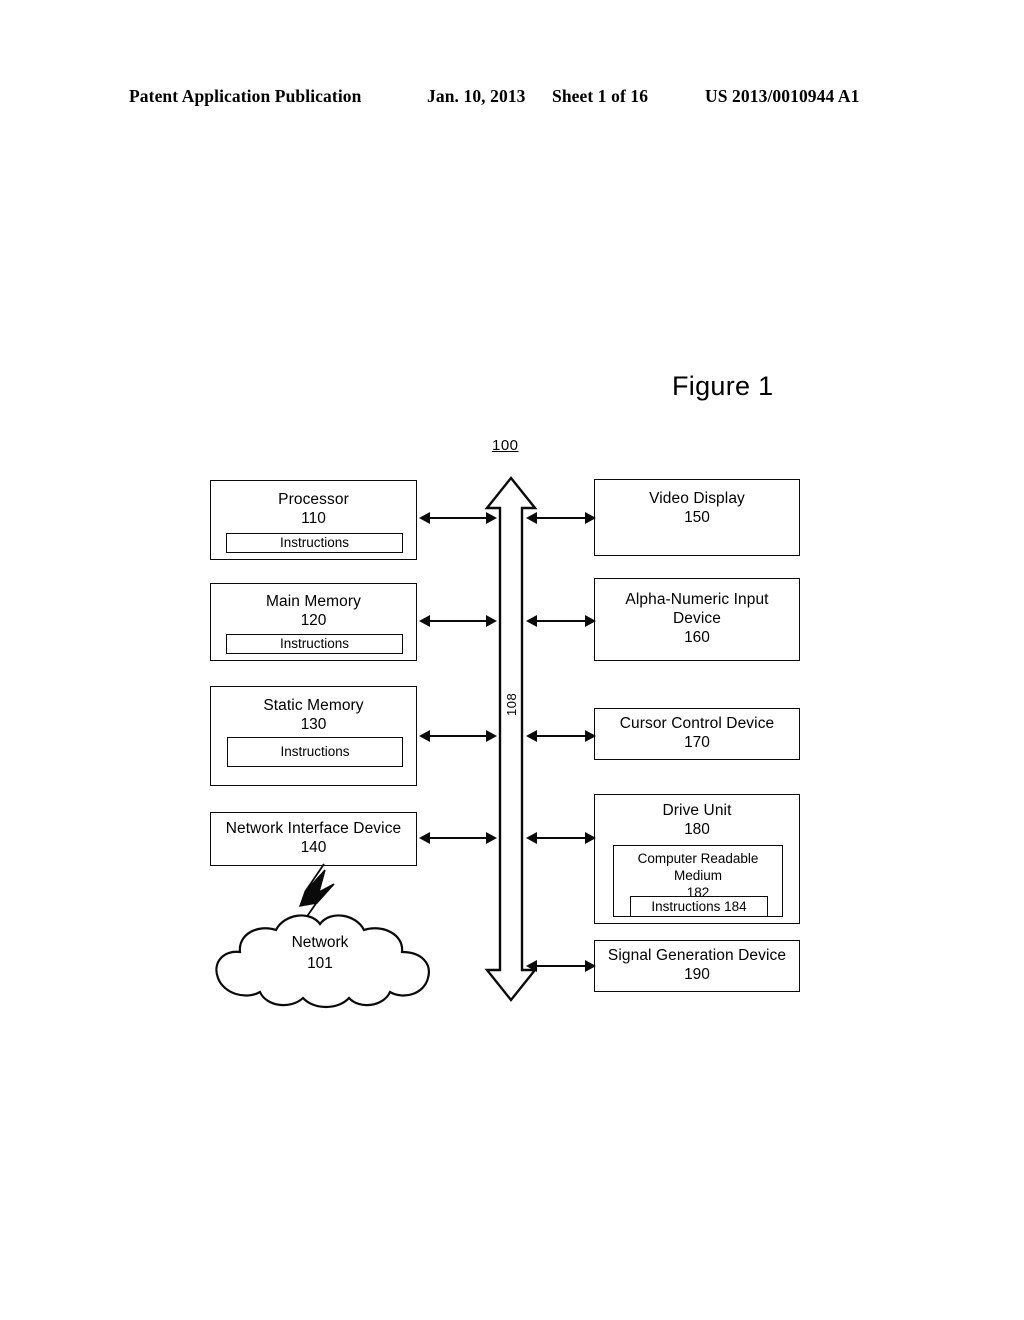 This screenshot has height=1320, width=1024. What do you see at coordinates (697, 609) in the screenshot?
I see `node-alpha-numeric-input-device-title: Alpha-Numeric Input Device` at bounding box center [697, 609].